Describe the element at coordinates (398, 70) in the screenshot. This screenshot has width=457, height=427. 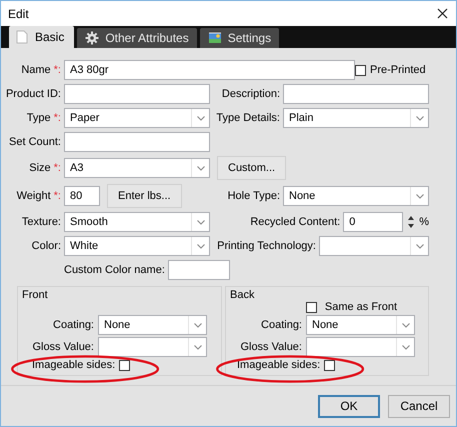
I see `checkbox-label: Pre-Printed` at that location.